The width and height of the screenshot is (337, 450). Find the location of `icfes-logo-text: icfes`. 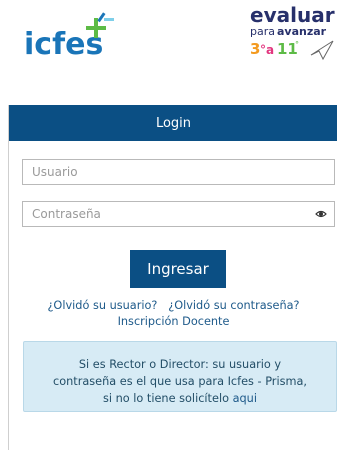

icfes-logo-text: icfes is located at coordinates (63, 44).